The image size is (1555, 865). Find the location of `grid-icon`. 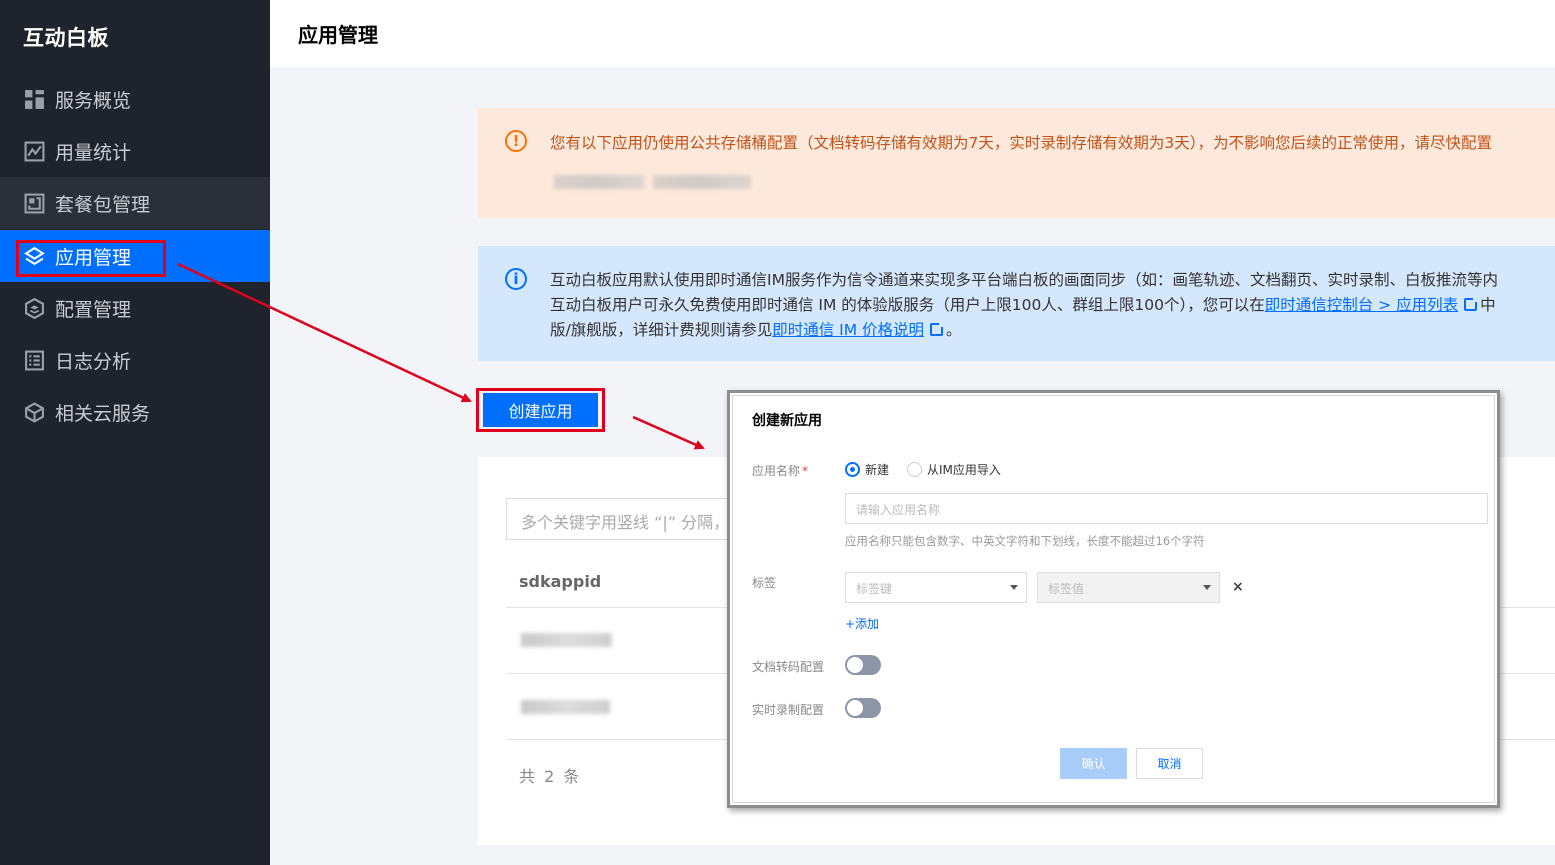

grid-icon is located at coordinates (34, 99).